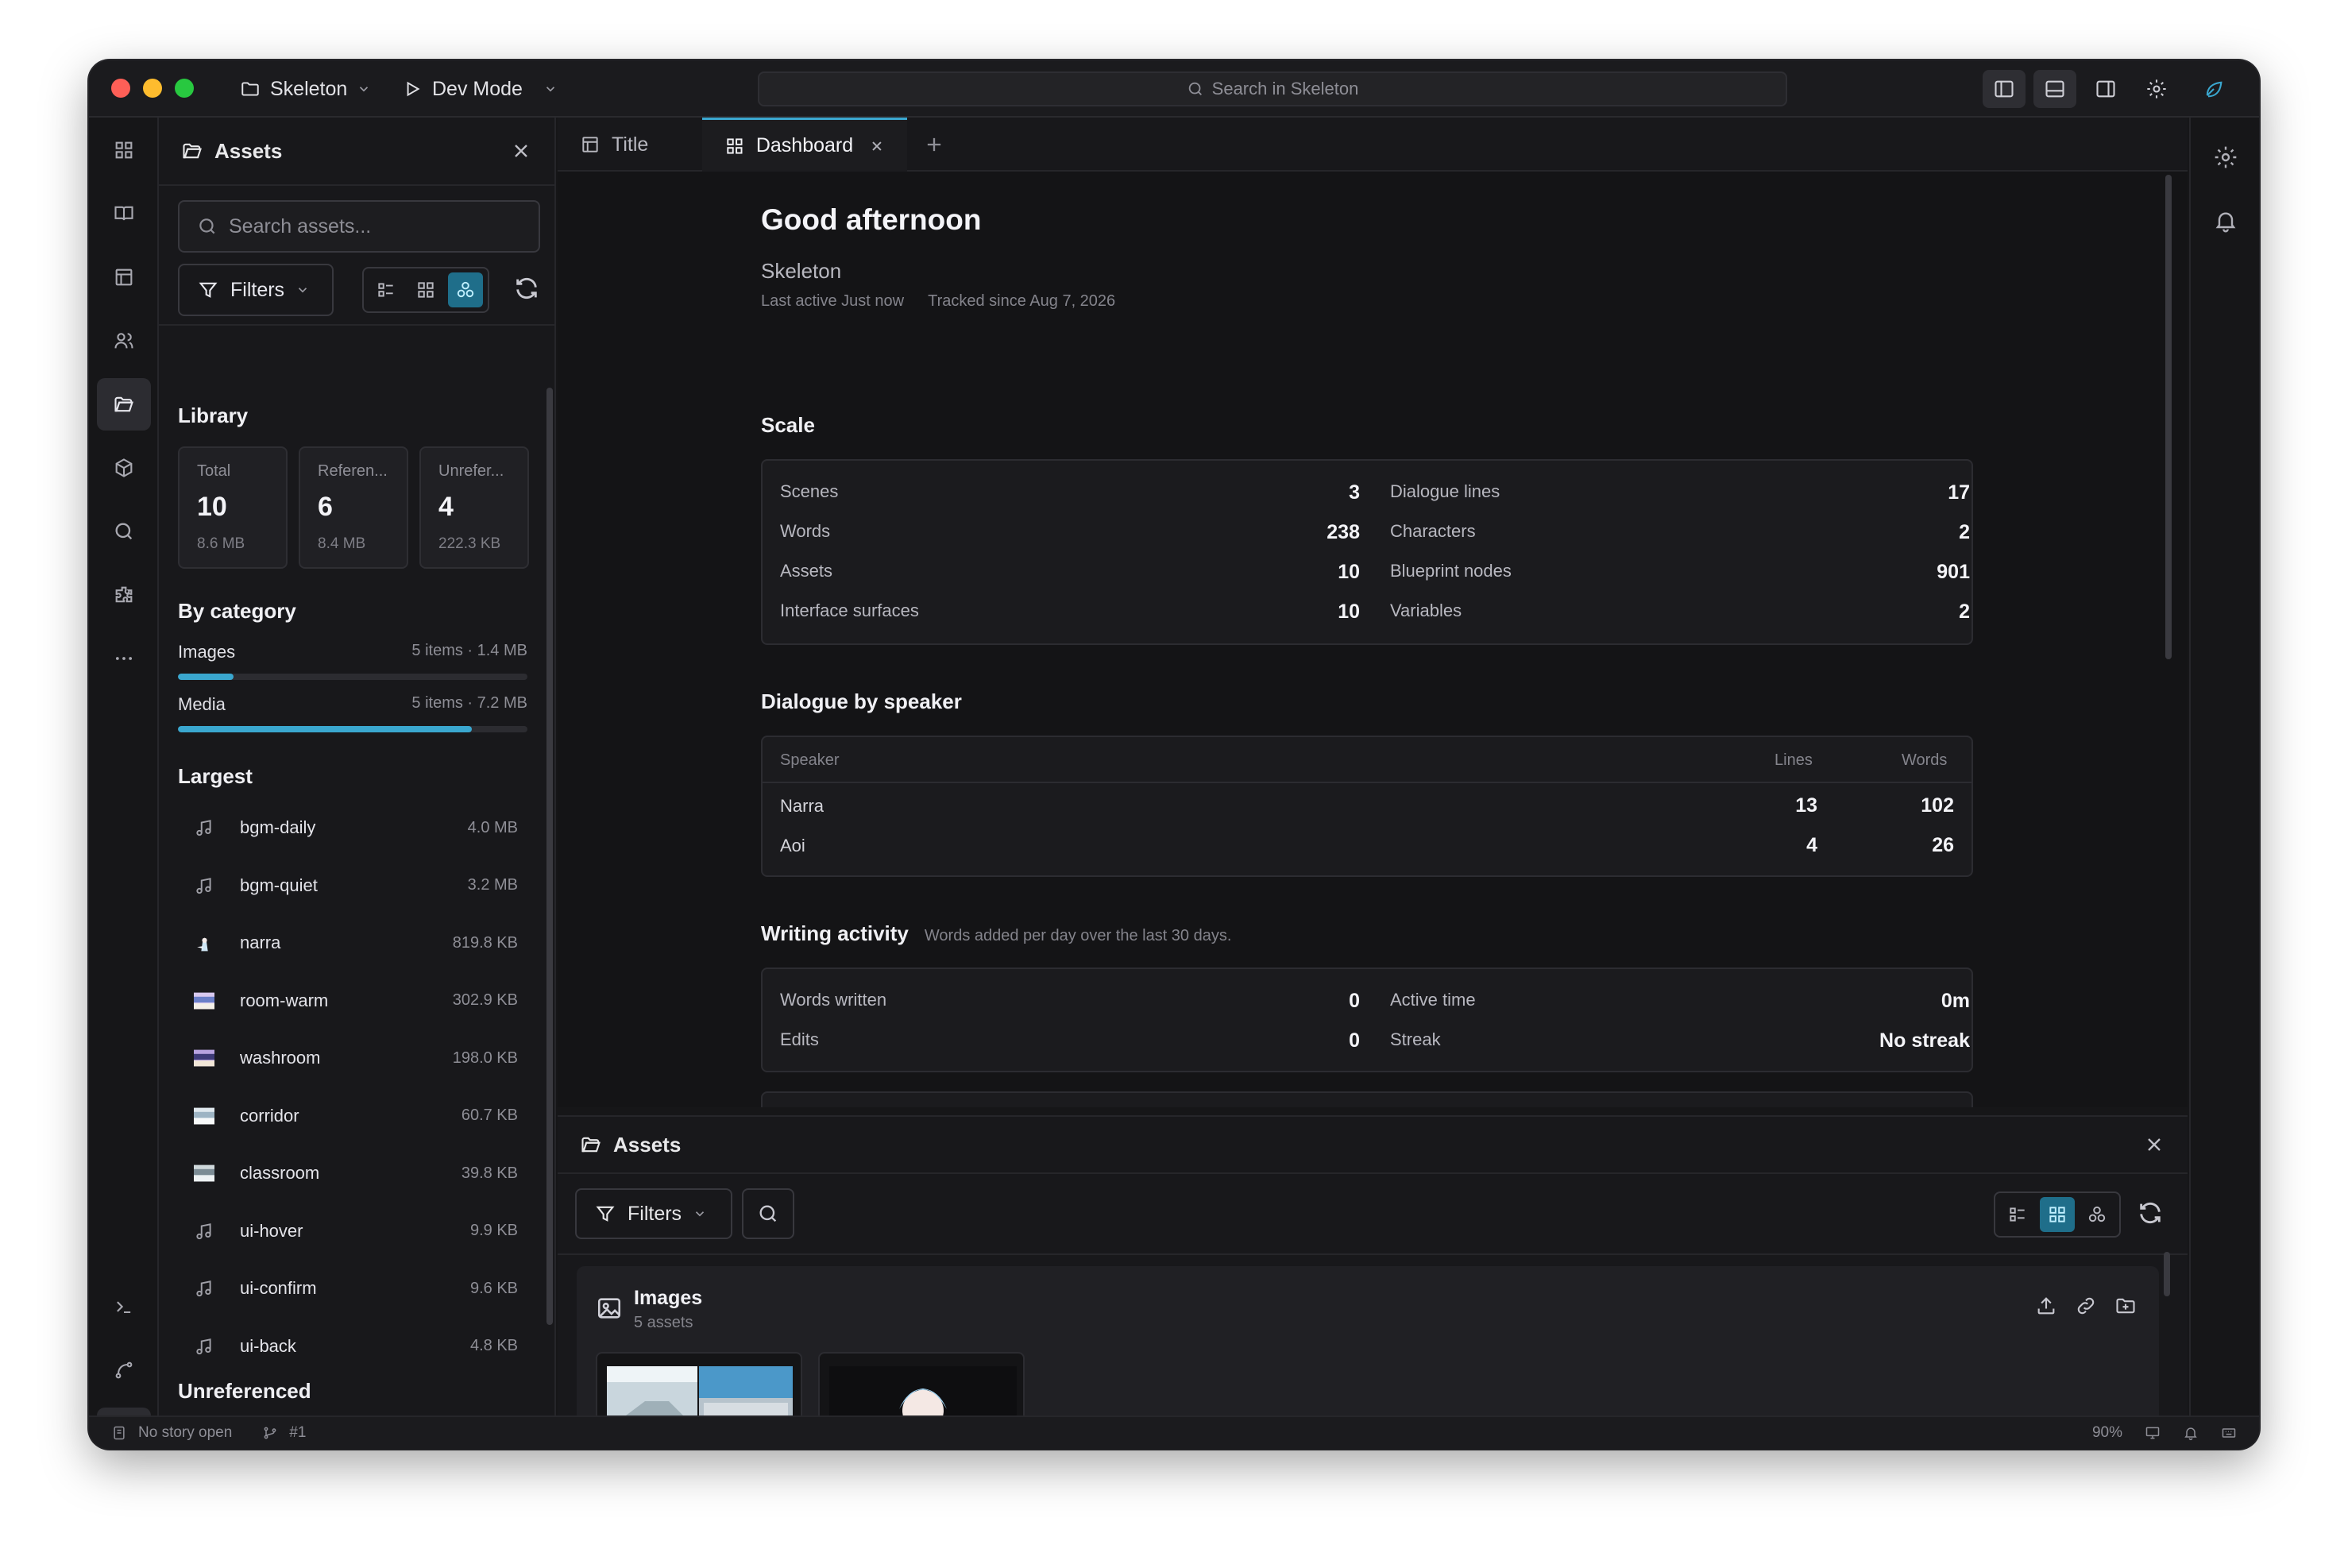 This screenshot has height=1568, width=2348. Describe the element at coordinates (352, 729) in the screenshot. I see `category-bar` at that location.